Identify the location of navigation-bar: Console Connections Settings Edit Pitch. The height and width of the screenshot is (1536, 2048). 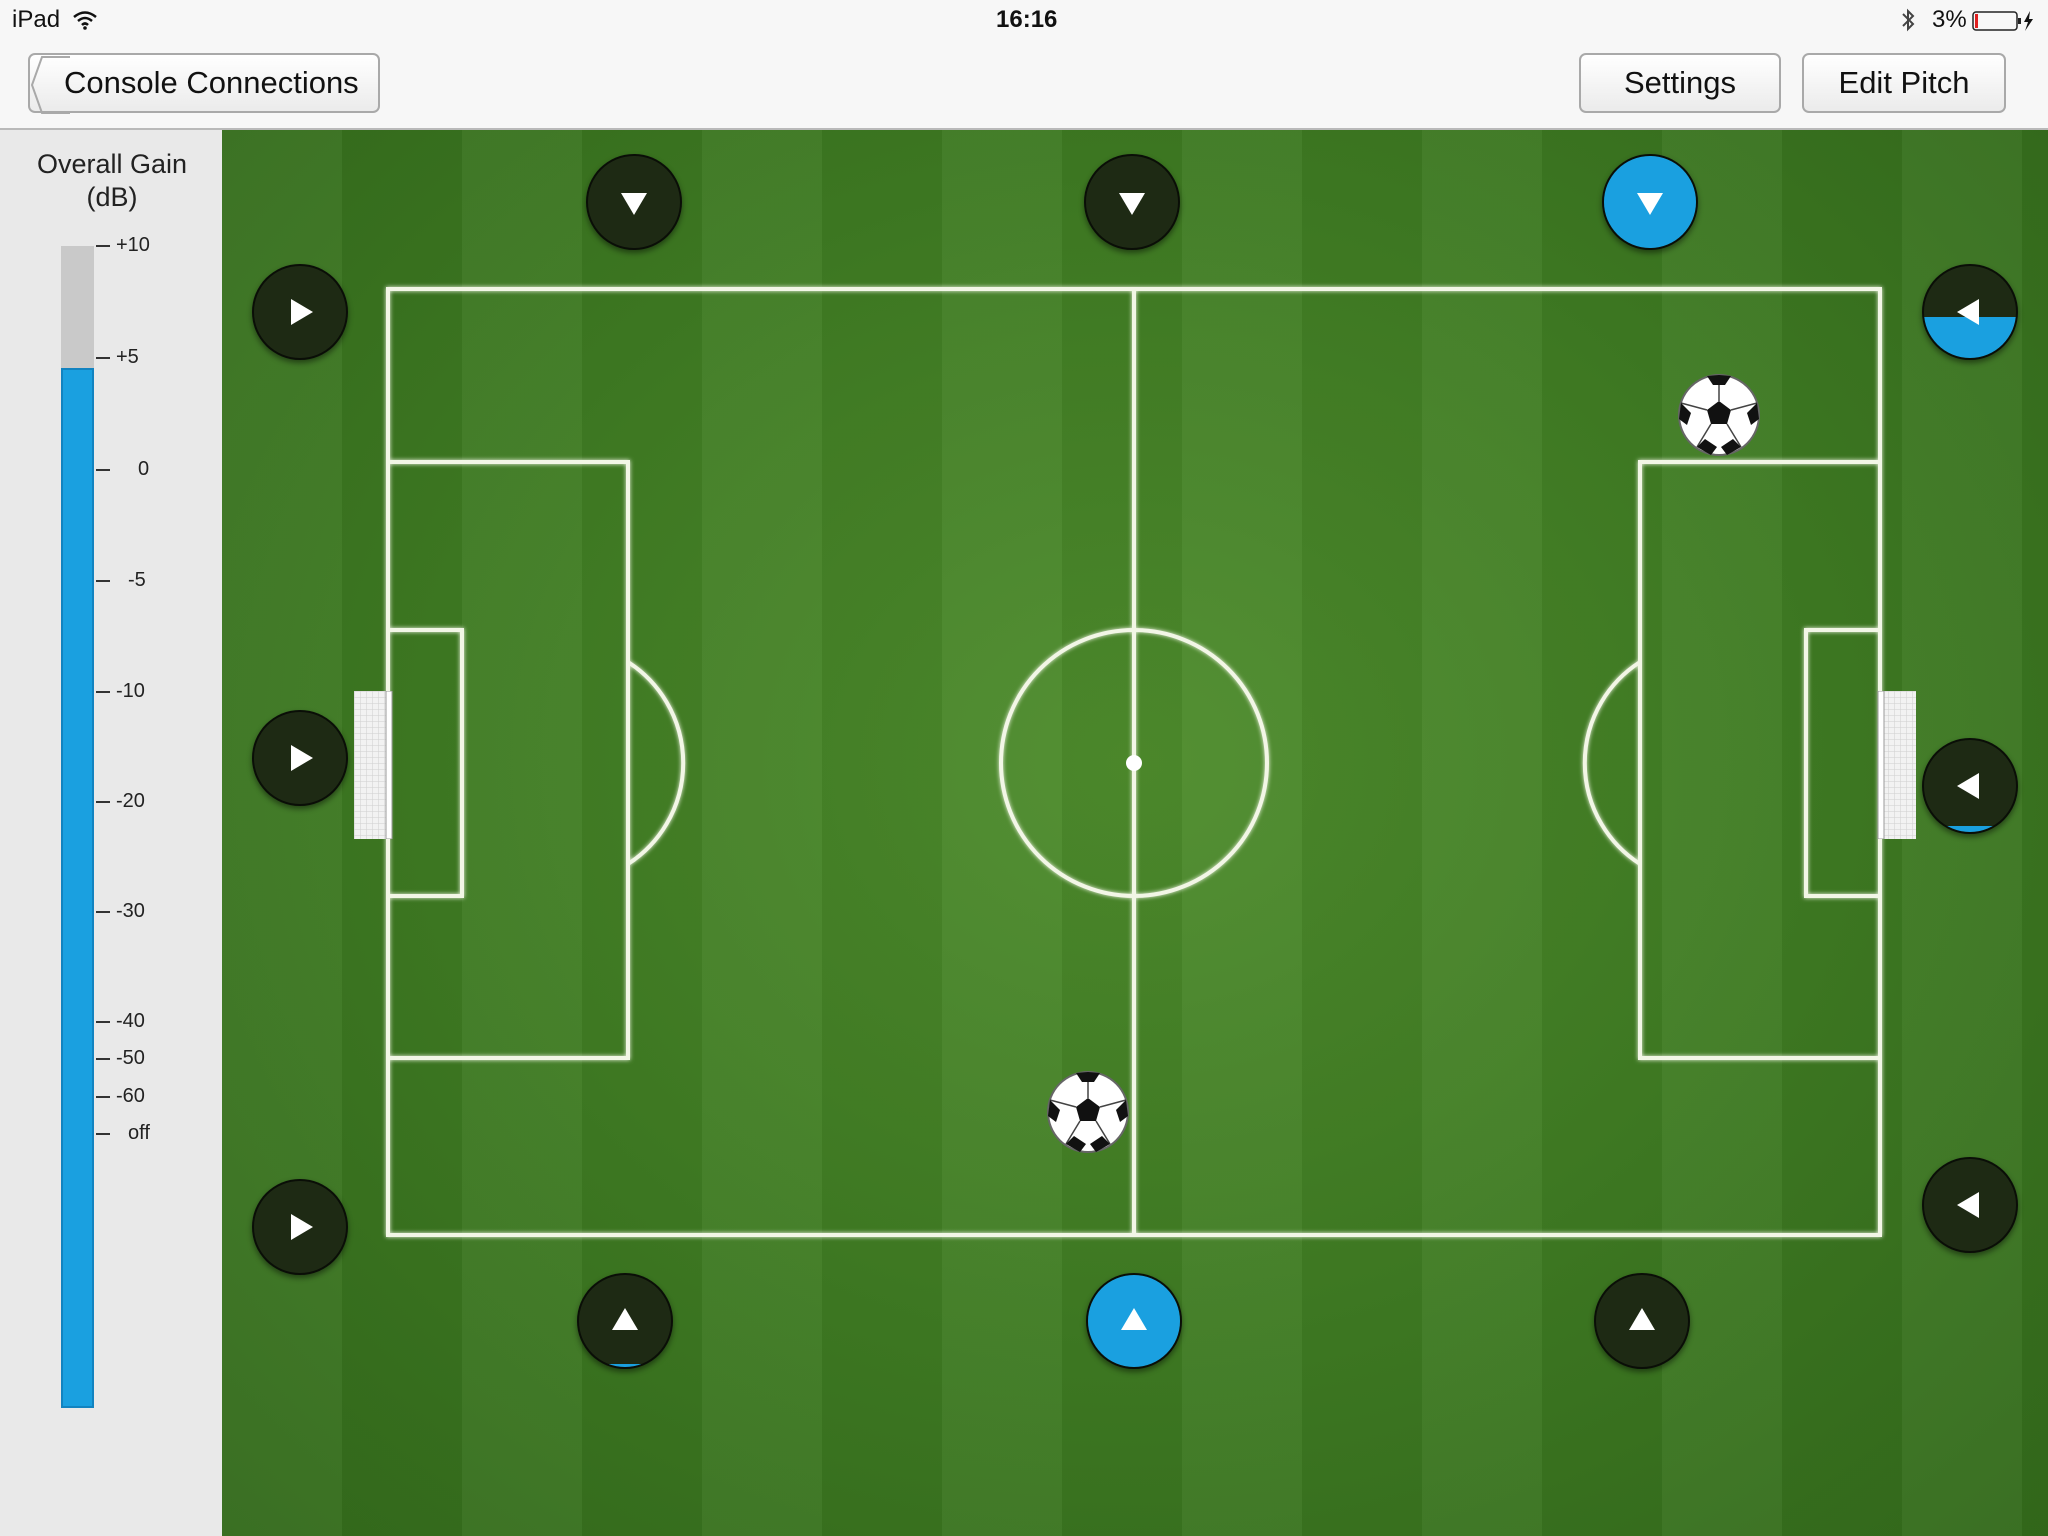
(1024, 85).